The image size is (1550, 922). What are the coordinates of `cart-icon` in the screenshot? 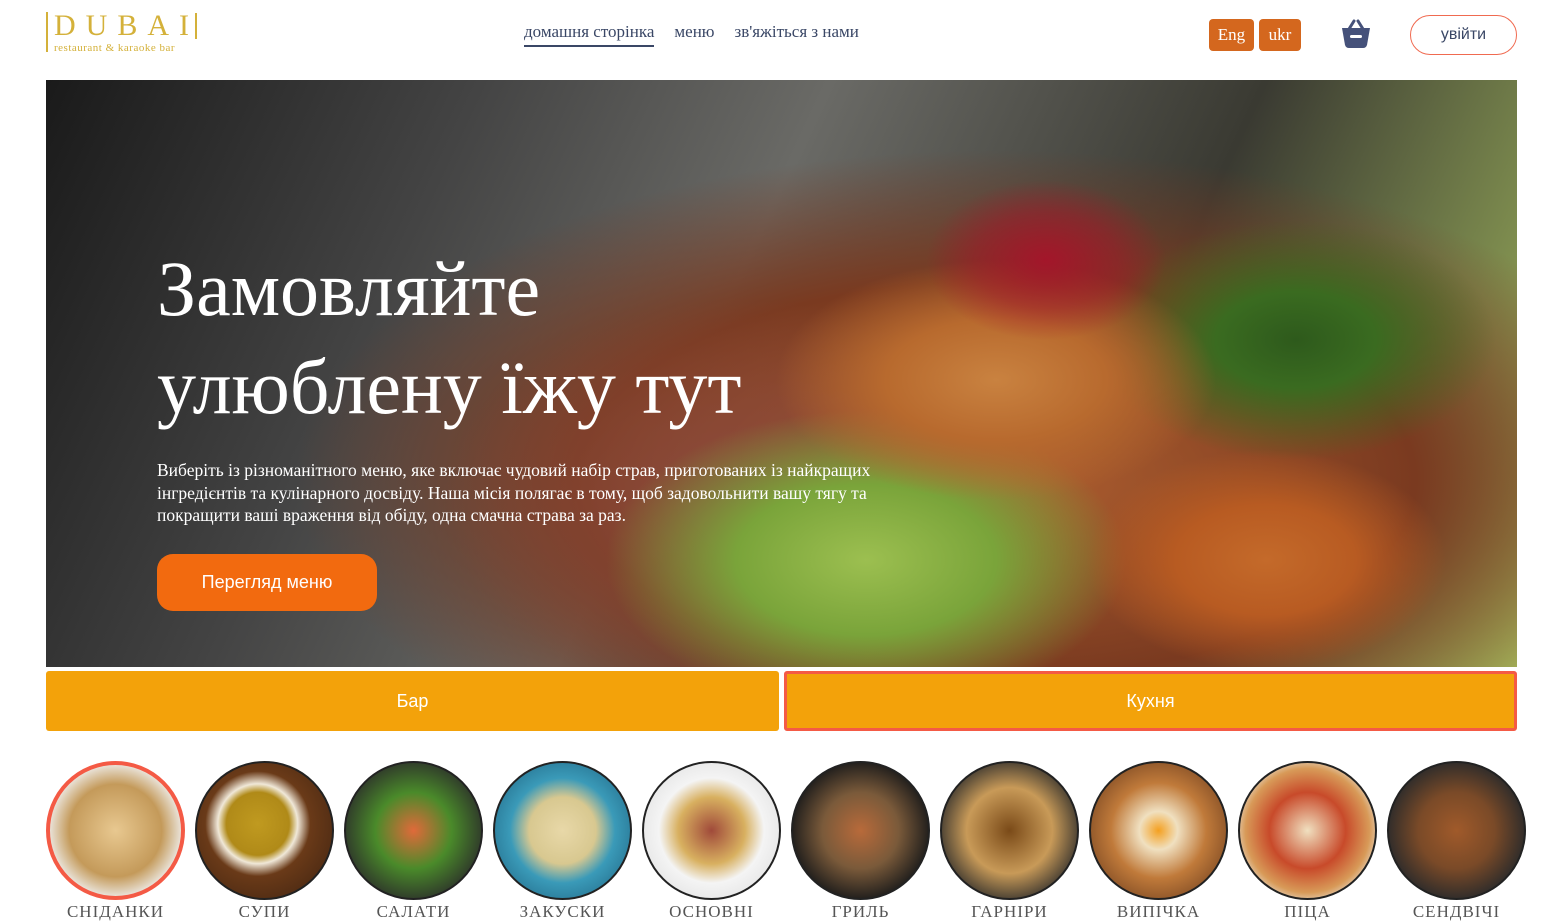 It's located at (1356, 36).